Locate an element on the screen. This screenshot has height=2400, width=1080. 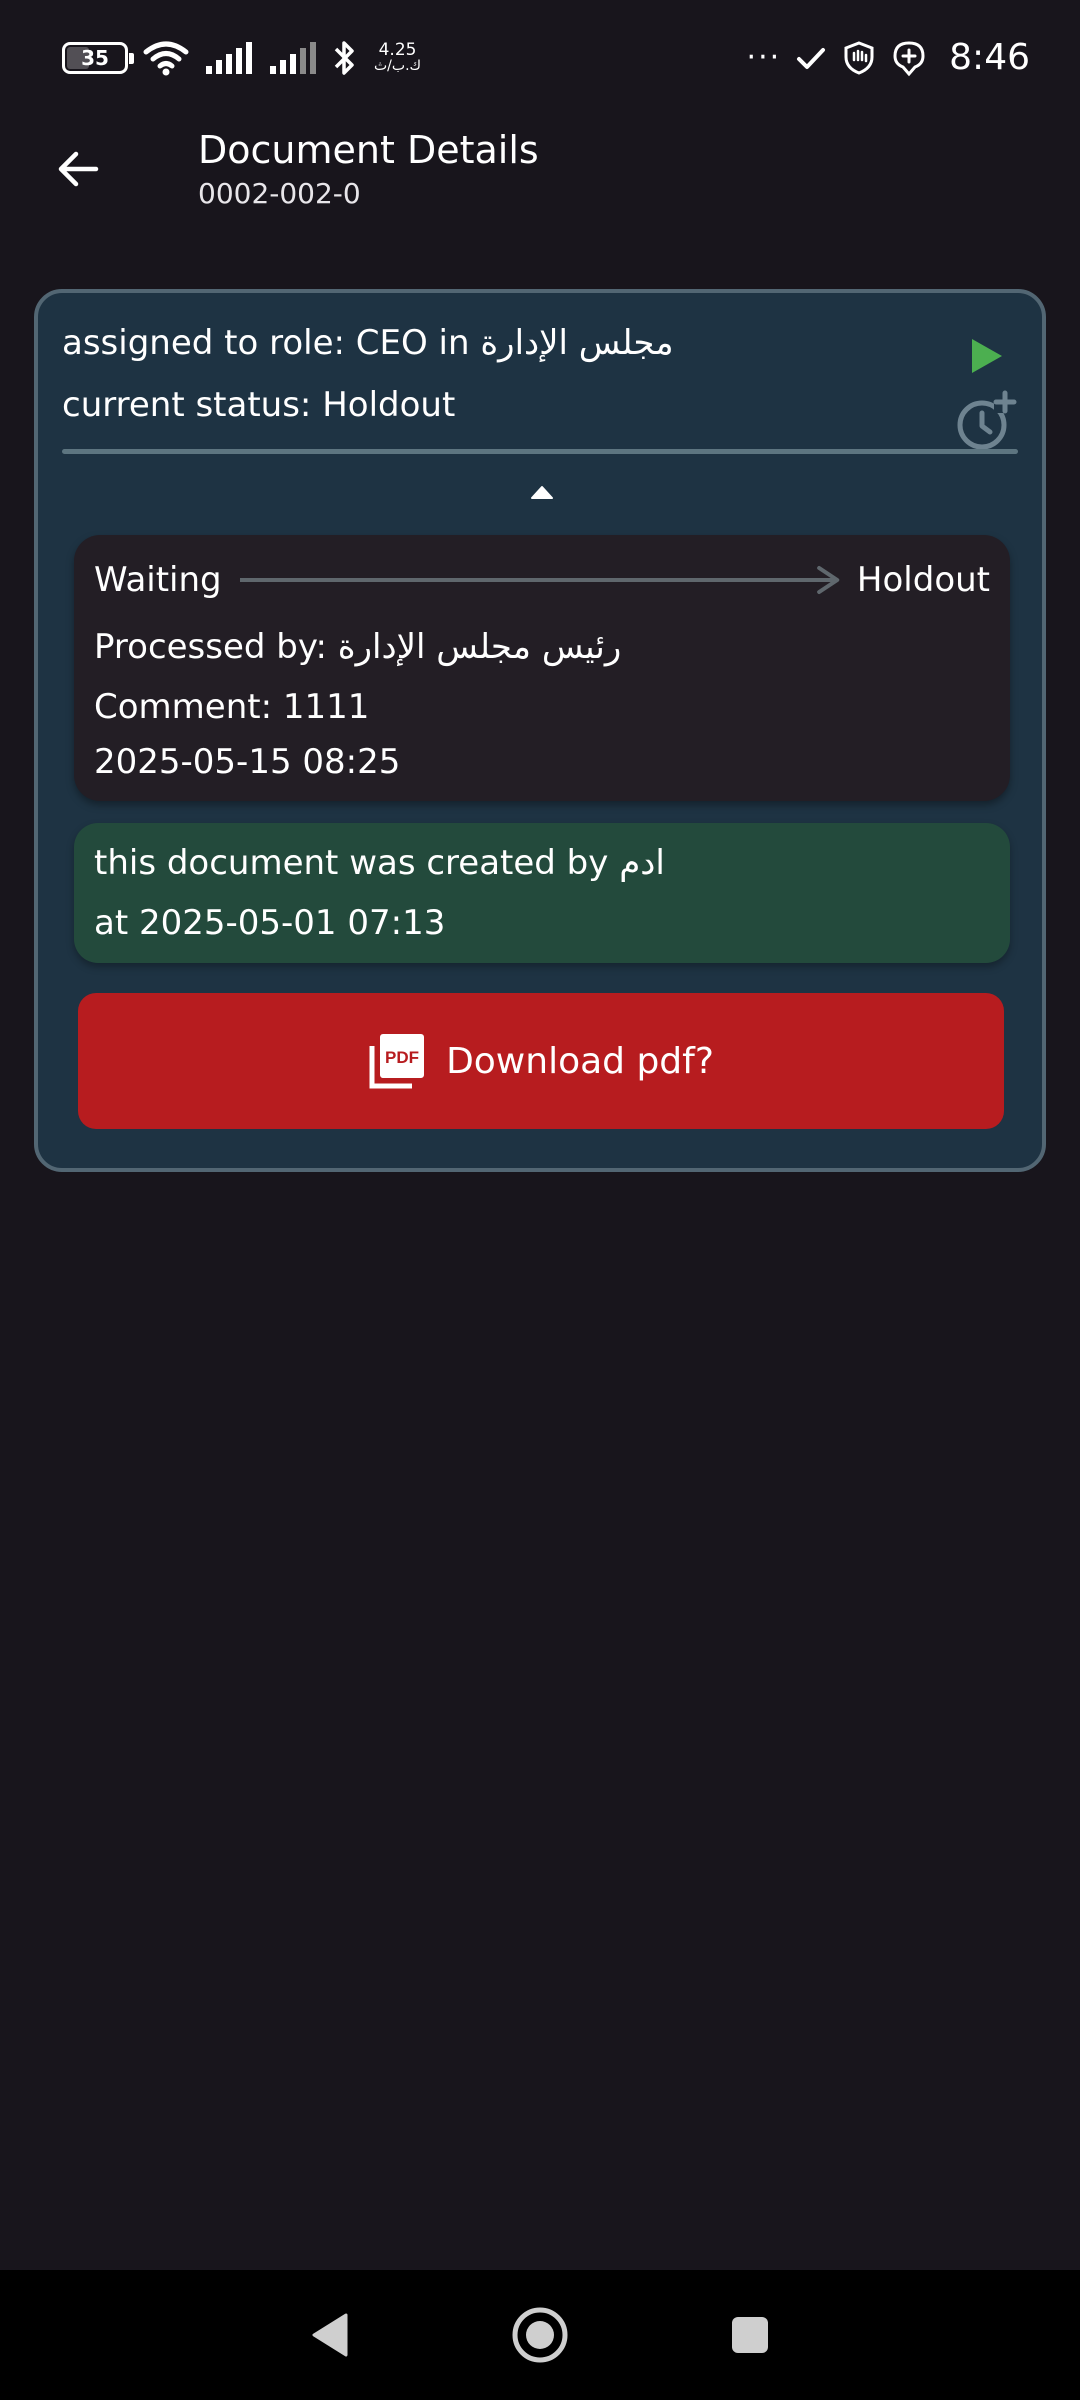
signal-strength-2-icon is located at coordinates (293, 58).